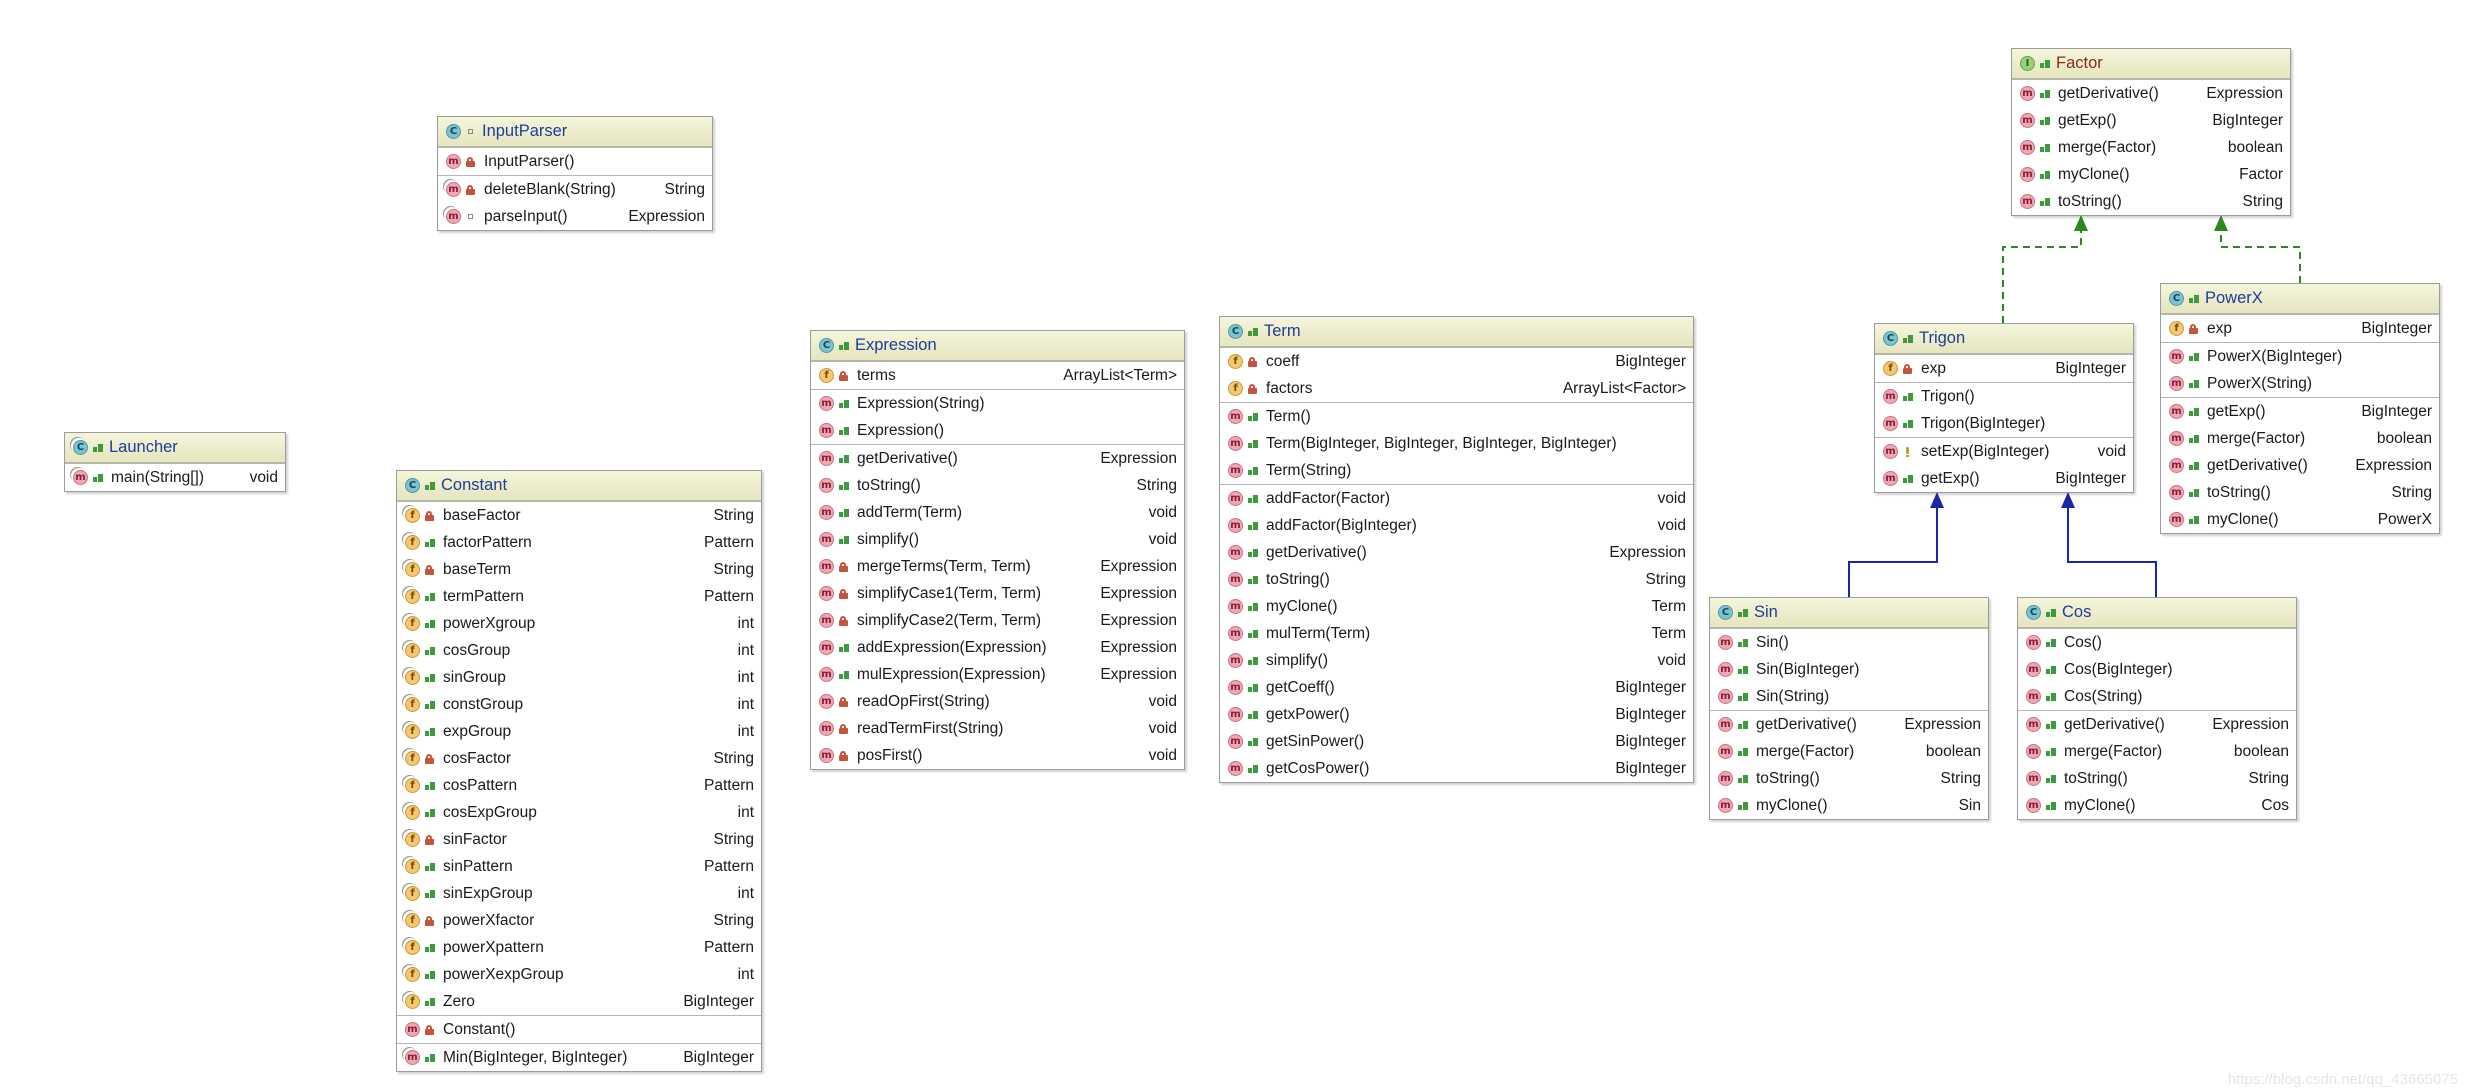 This screenshot has width=2468, height=1092. Describe the element at coordinates (2300, 383) in the screenshot. I see `method-row-powerx-string: m PowerX(String)` at that location.